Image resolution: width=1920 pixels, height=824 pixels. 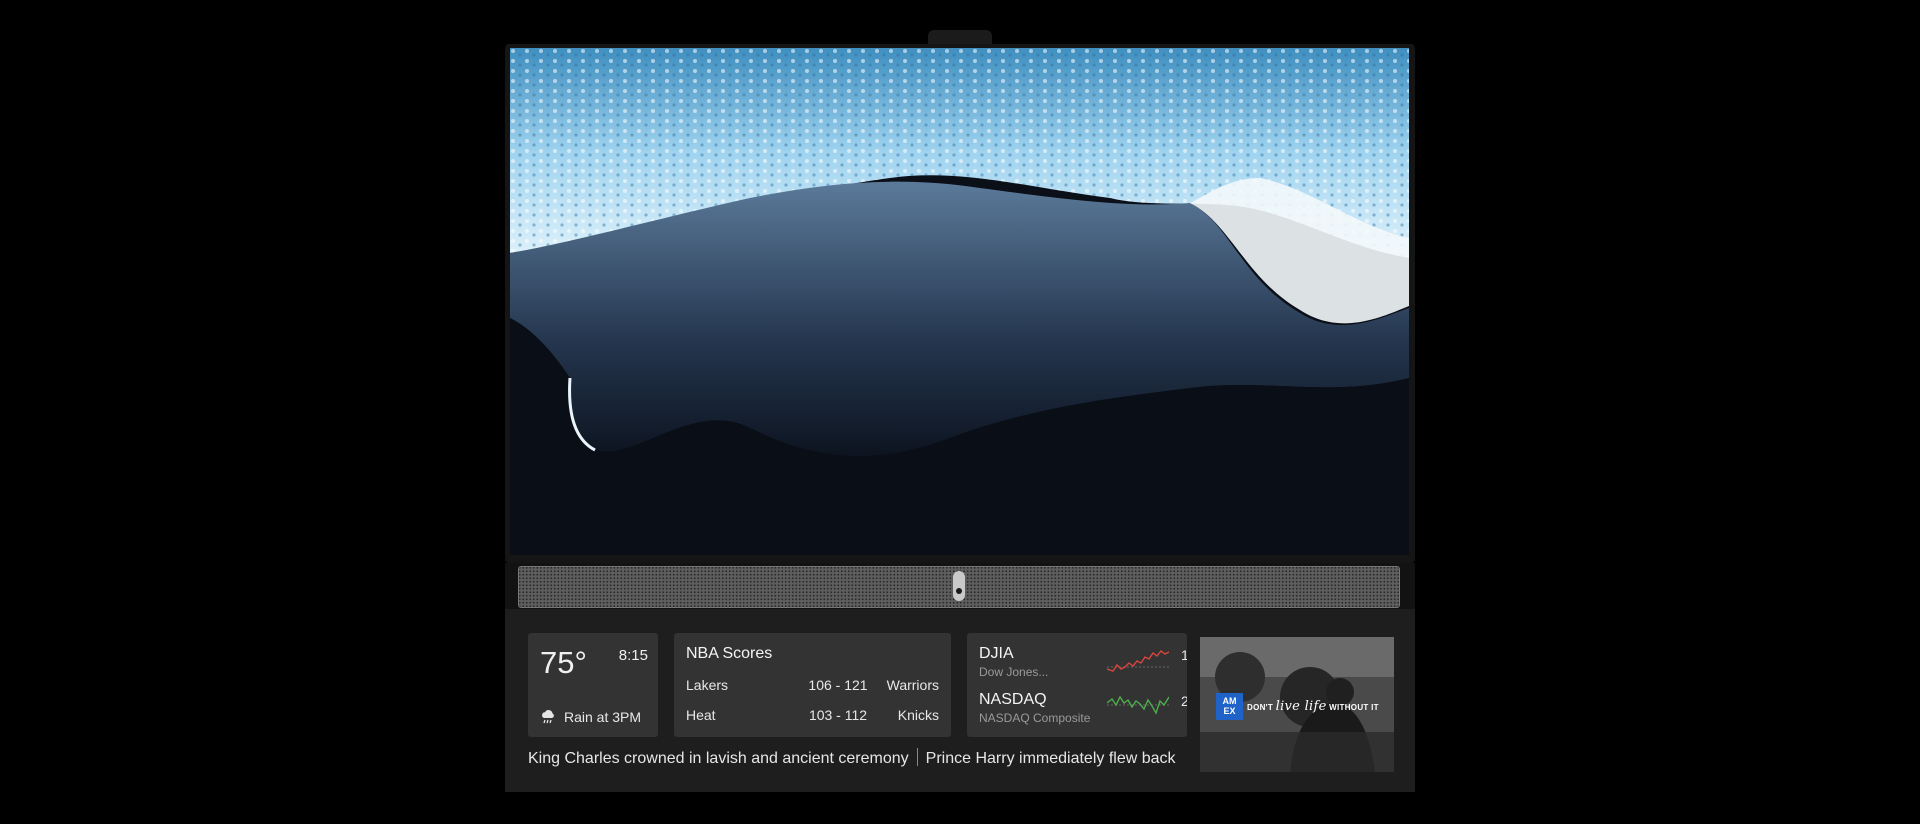 I want to click on game-score: 103 - 112, so click(x=838, y=715).